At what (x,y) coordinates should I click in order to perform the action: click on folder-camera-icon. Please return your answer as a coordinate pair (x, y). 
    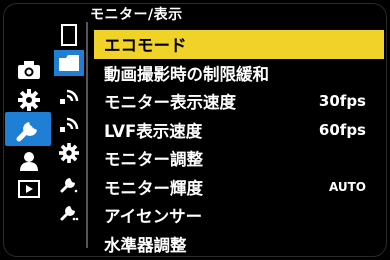
    Looking at the image, I should click on (69, 63).